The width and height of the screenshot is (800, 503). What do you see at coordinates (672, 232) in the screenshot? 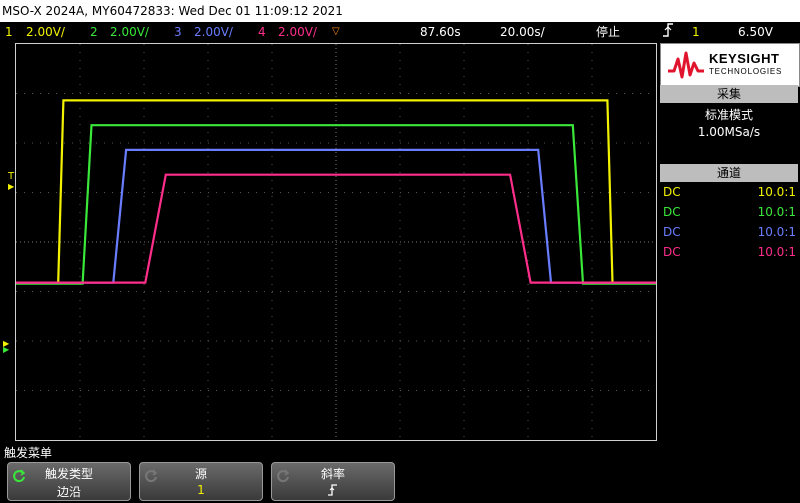
I see `ch3-coupling: DC` at bounding box center [672, 232].